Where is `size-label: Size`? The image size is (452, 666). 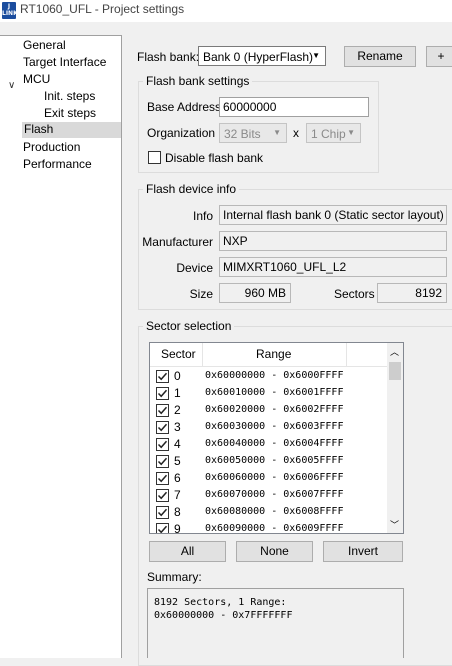 size-label: Size is located at coordinates (201, 294).